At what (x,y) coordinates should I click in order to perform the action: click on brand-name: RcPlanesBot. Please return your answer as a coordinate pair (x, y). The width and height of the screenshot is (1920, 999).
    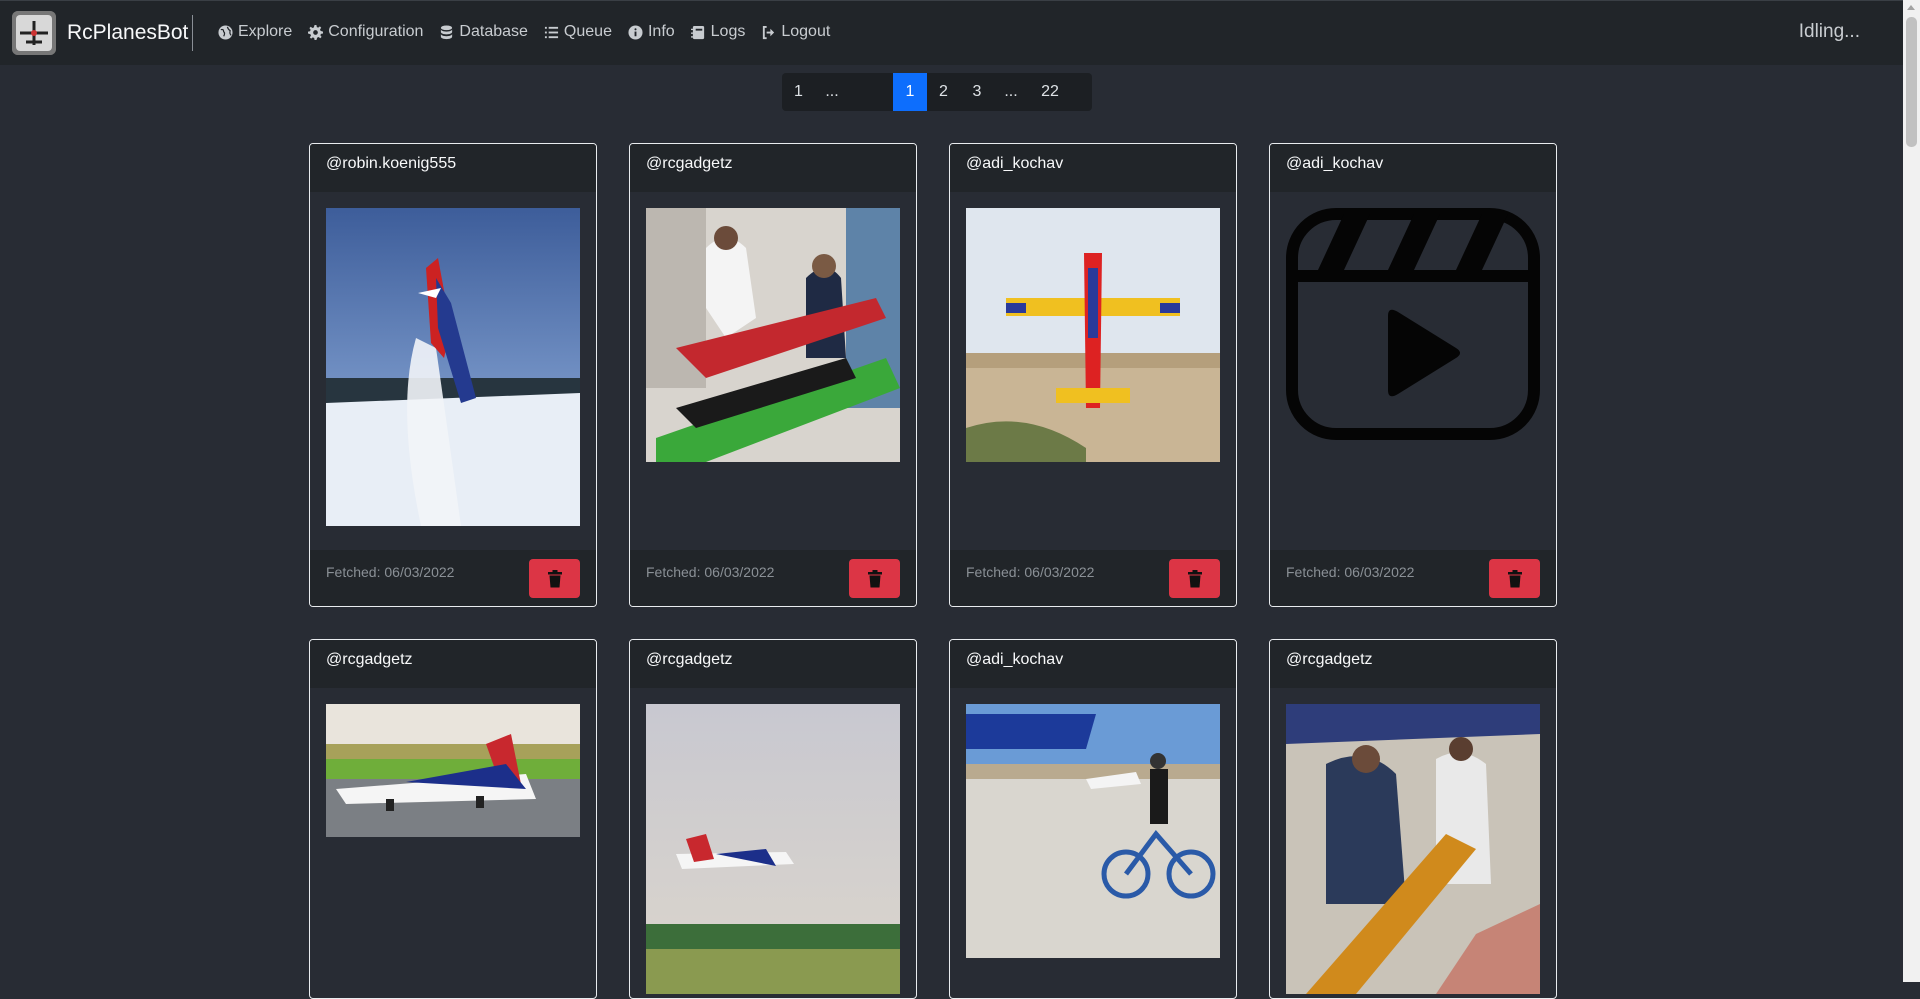
    Looking at the image, I should click on (127, 33).